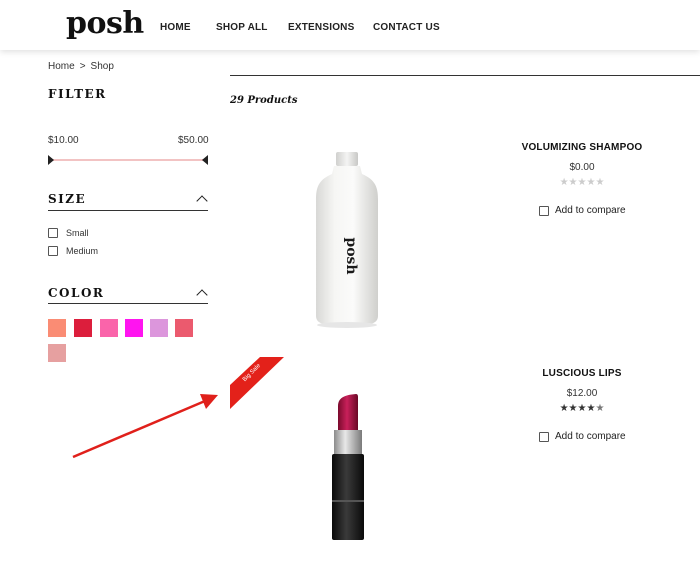  Describe the element at coordinates (193, 140) in the screenshot. I see `price-max-label: $50.00` at that location.